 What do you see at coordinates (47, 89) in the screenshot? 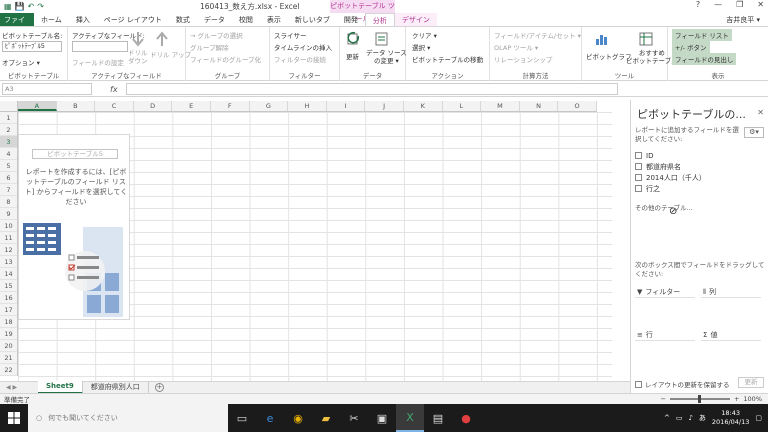
I see `name-box: A3` at bounding box center [47, 89].